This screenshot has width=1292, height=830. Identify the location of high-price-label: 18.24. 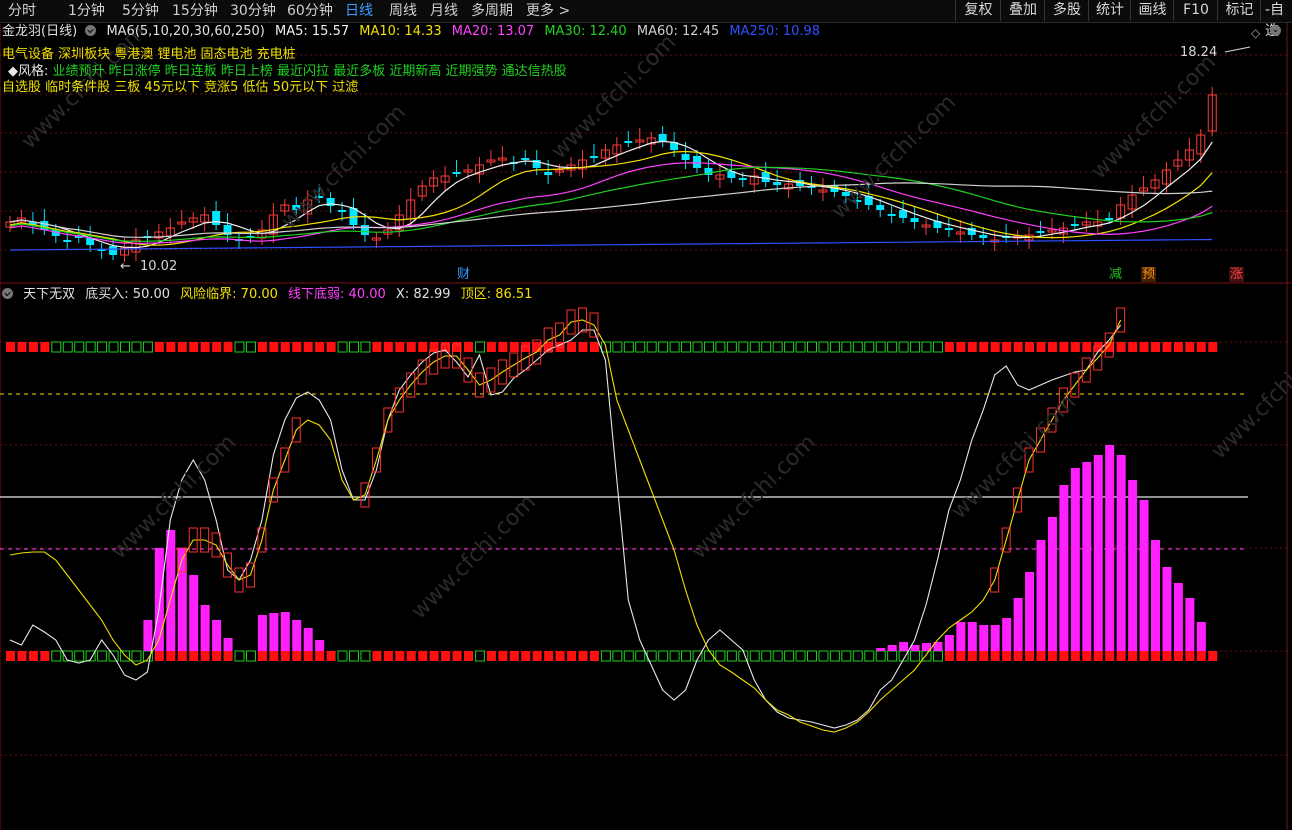
(1199, 52).